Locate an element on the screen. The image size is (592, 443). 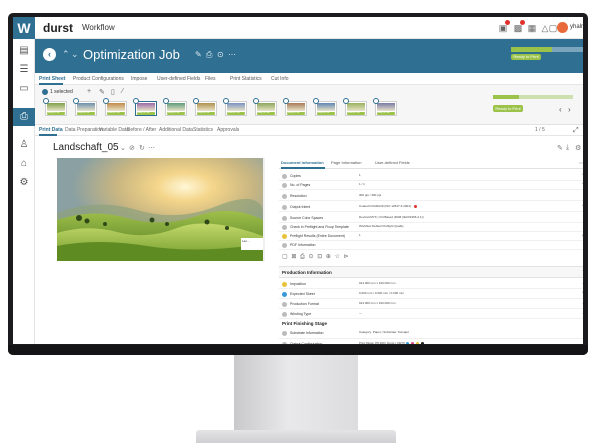
username: yhalma is located at coordinates (576, 27).